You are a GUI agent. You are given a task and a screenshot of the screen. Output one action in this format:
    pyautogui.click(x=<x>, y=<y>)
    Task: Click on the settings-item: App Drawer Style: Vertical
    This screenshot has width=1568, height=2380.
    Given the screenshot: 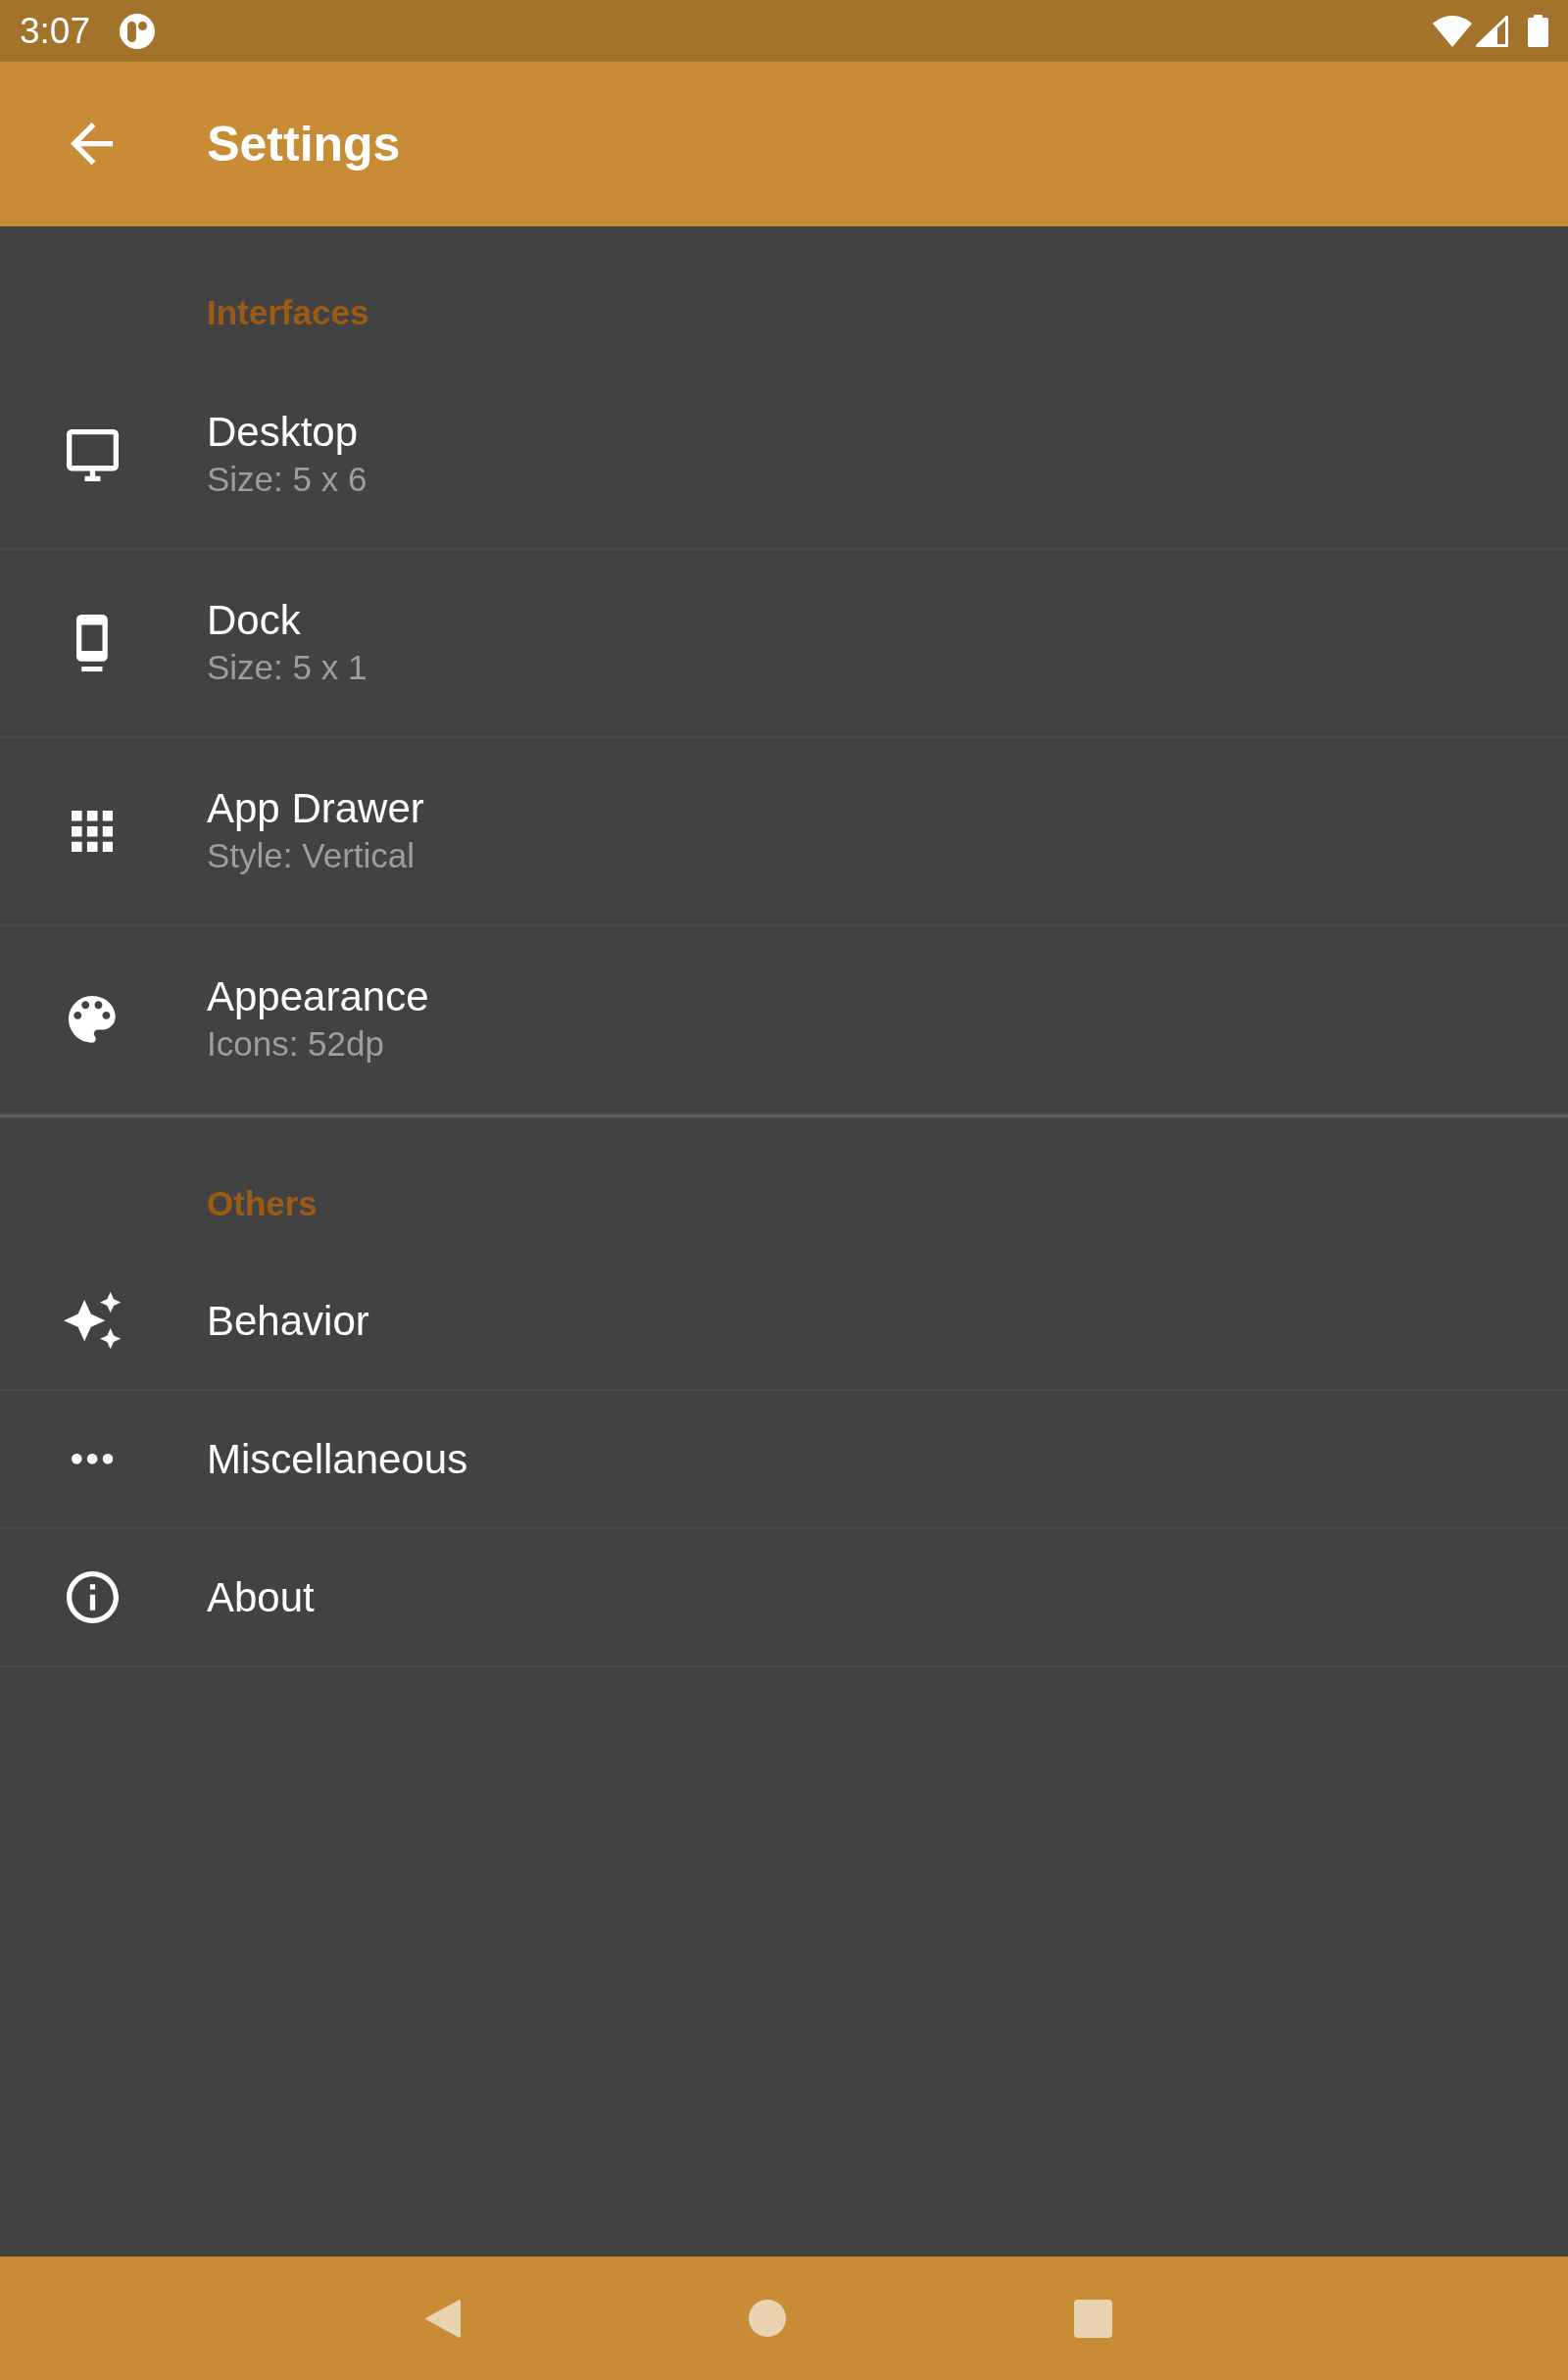 What is the action you would take?
    pyautogui.click(x=784, y=832)
    